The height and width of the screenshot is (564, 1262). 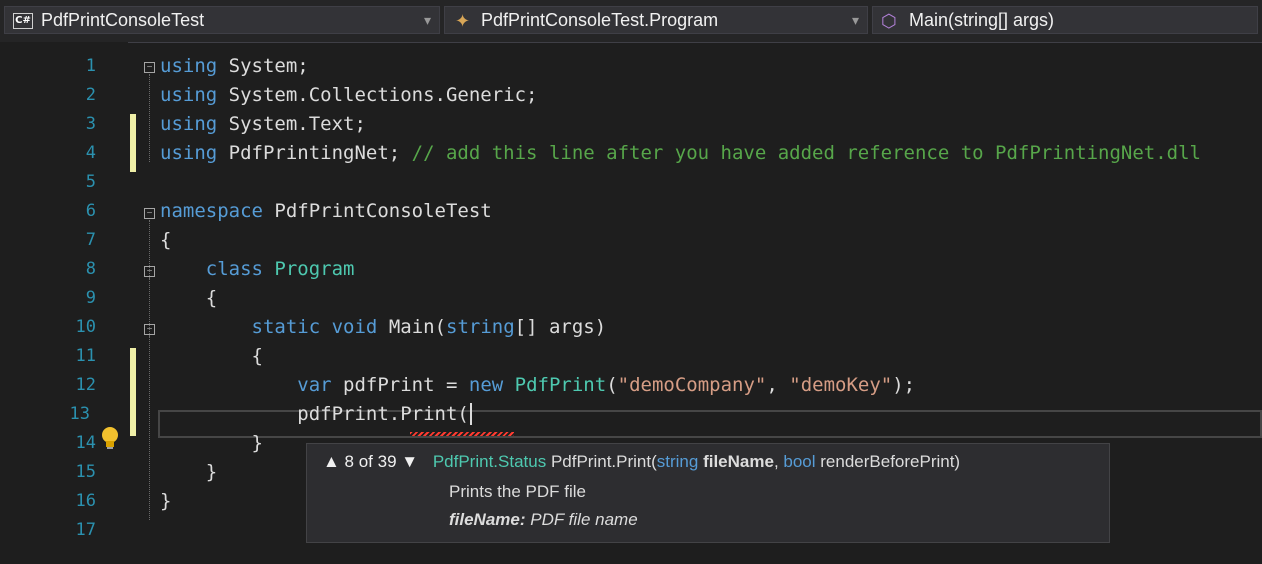 What do you see at coordinates (429, 327) in the screenshot?
I see `code-line-10: static void Main(string[] args)` at bounding box center [429, 327].